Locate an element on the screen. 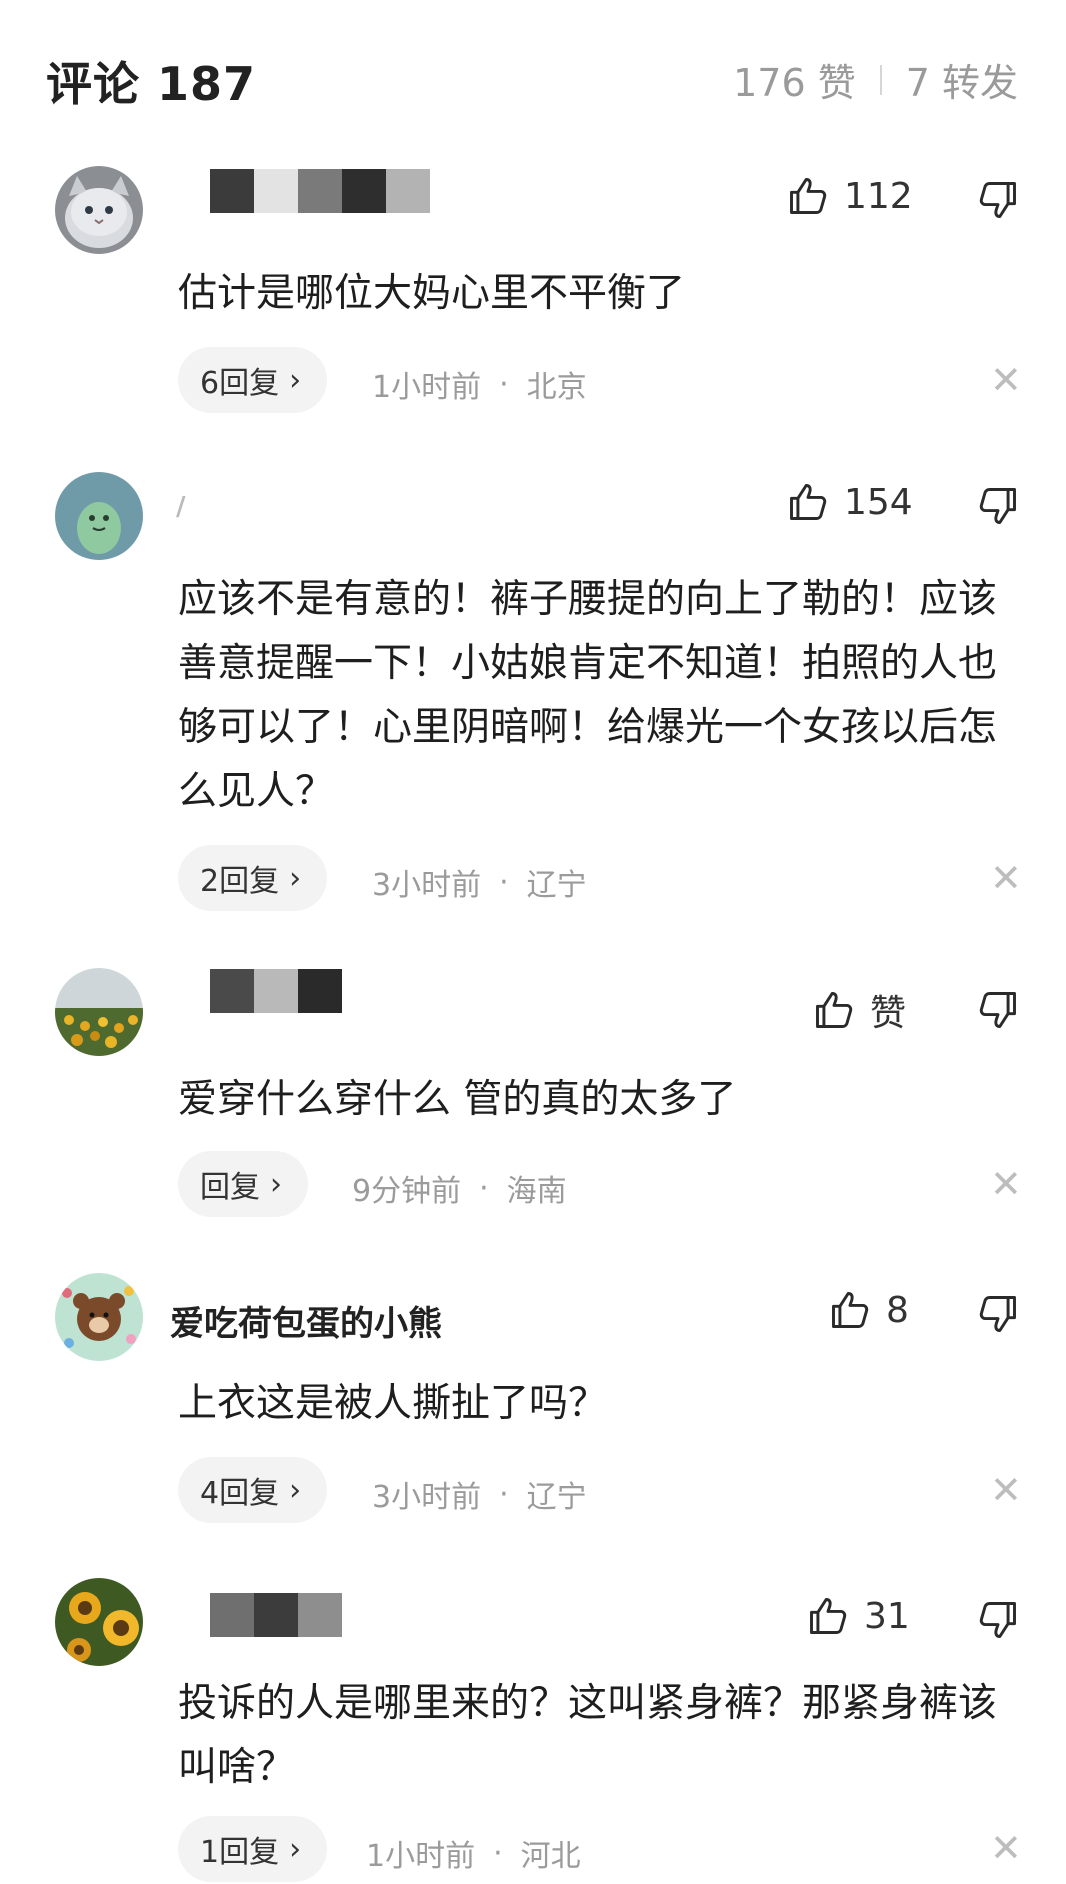  like-count: 8 is located at coordinates (897, 1310).